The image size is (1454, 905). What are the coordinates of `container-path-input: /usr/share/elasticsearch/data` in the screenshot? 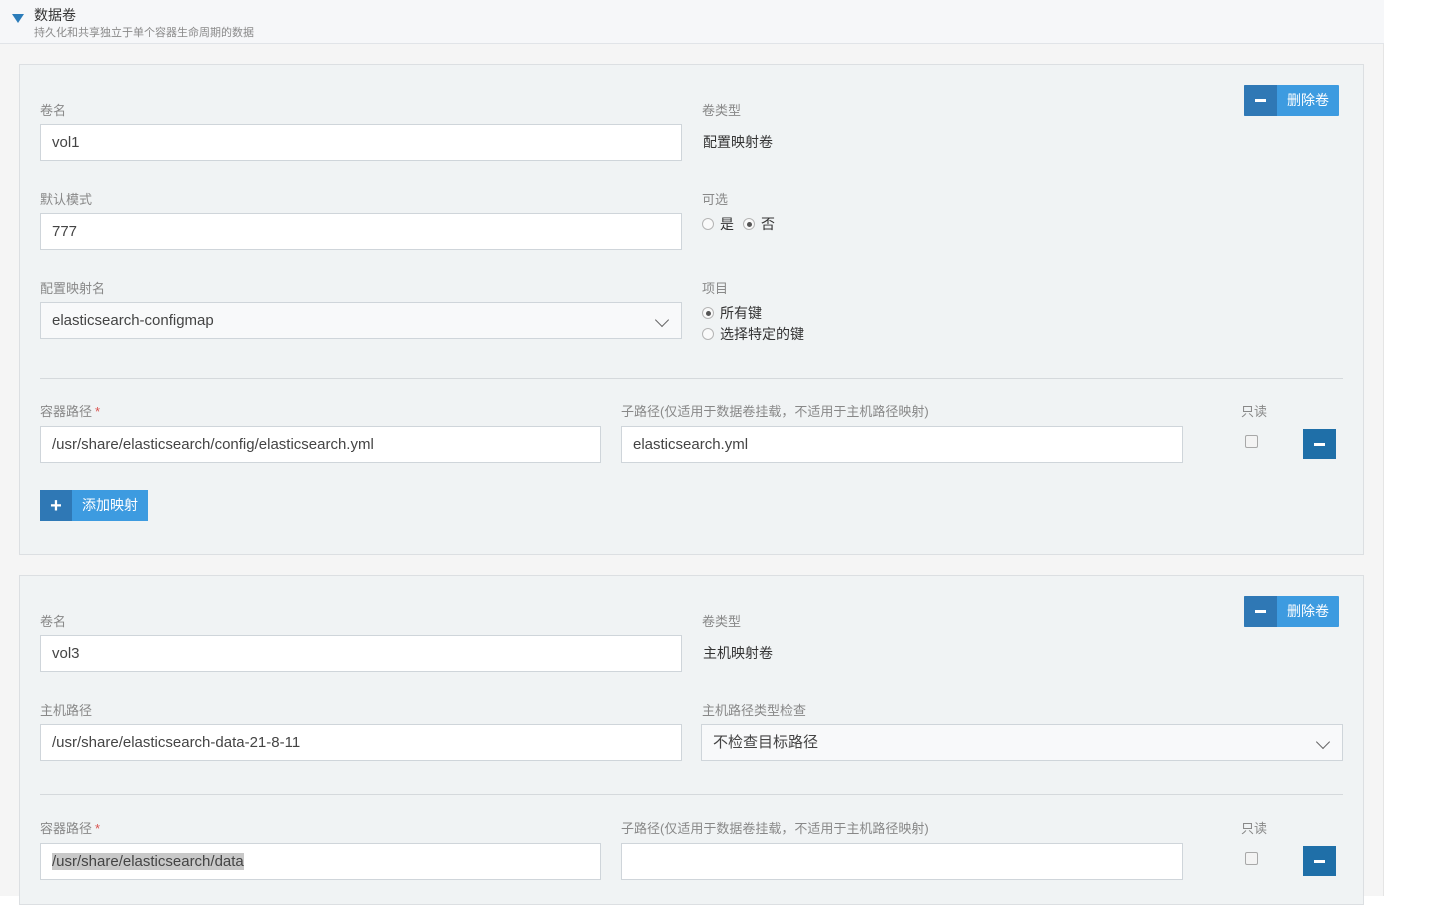 It's located at (320, 861).